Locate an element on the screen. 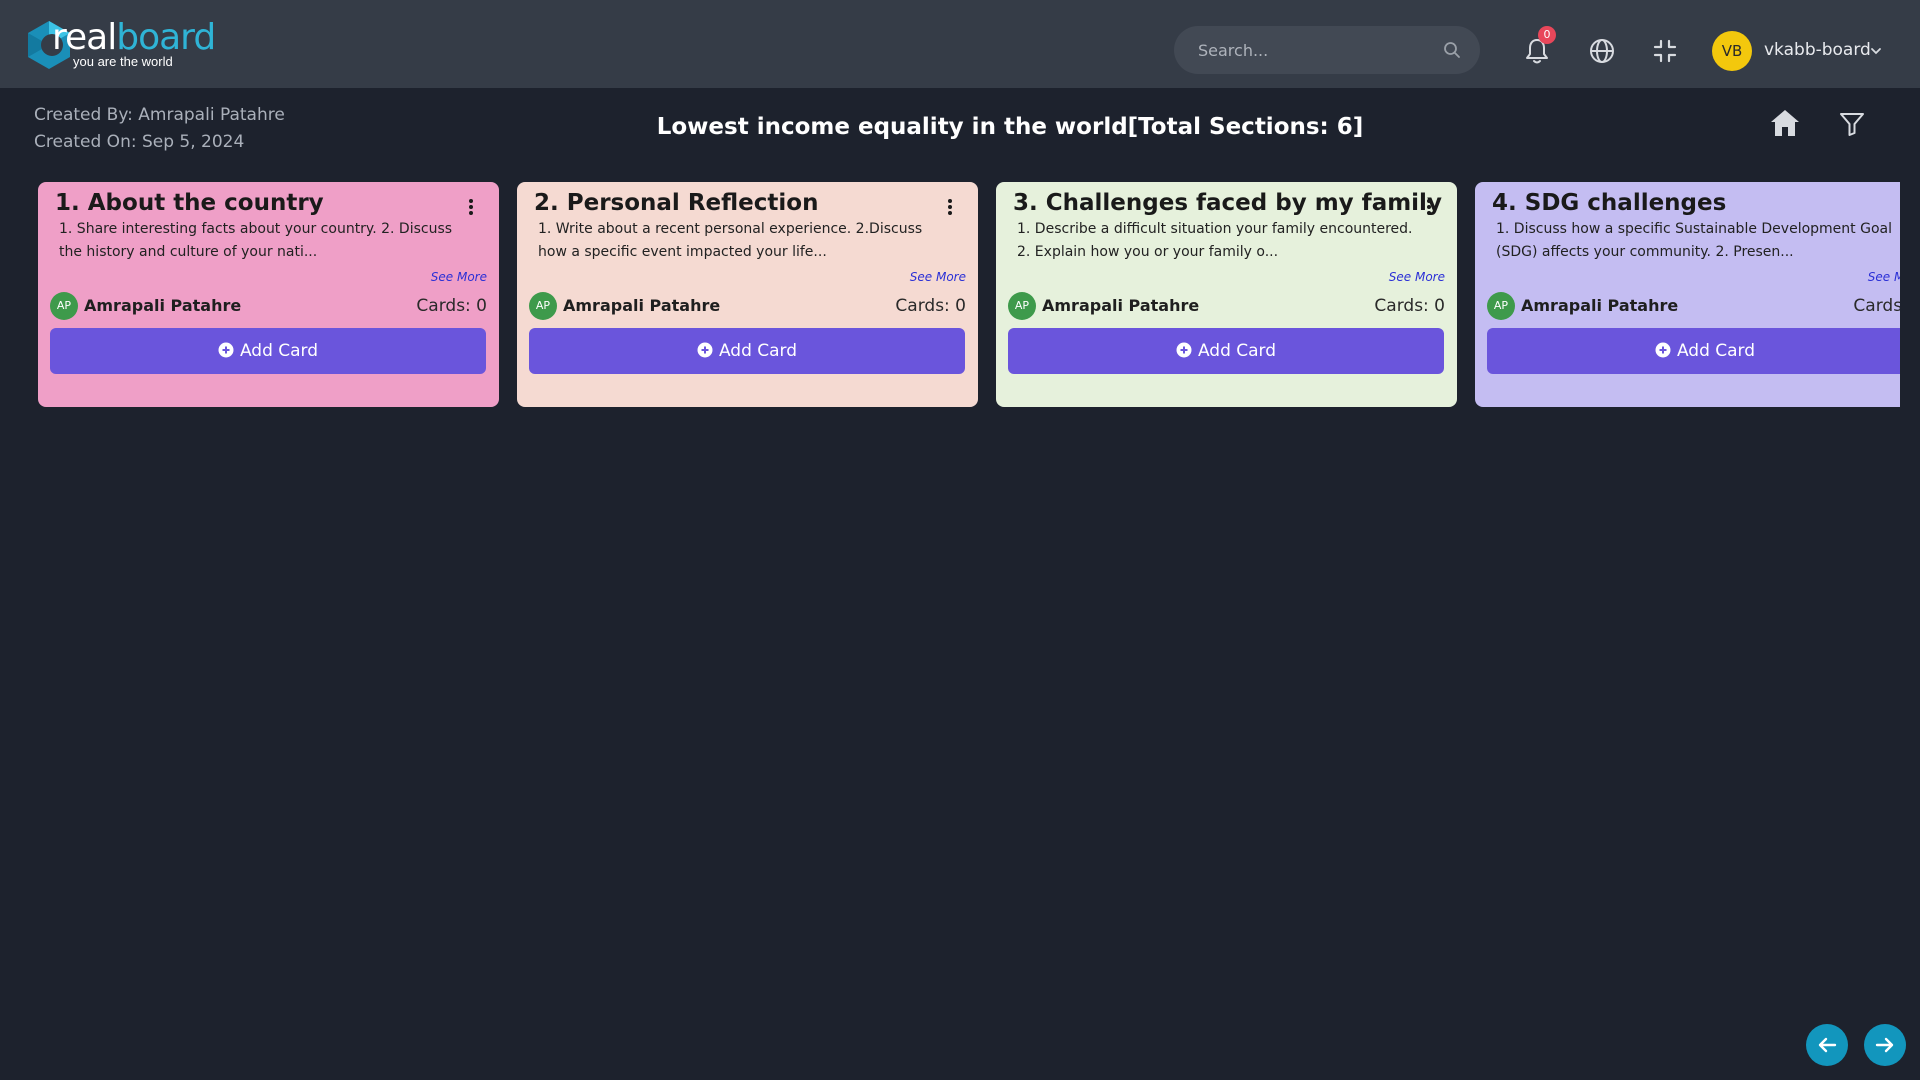 The height and width of the screenshot is (1080, 1920). search-box is located at coordinates (1327, 50).